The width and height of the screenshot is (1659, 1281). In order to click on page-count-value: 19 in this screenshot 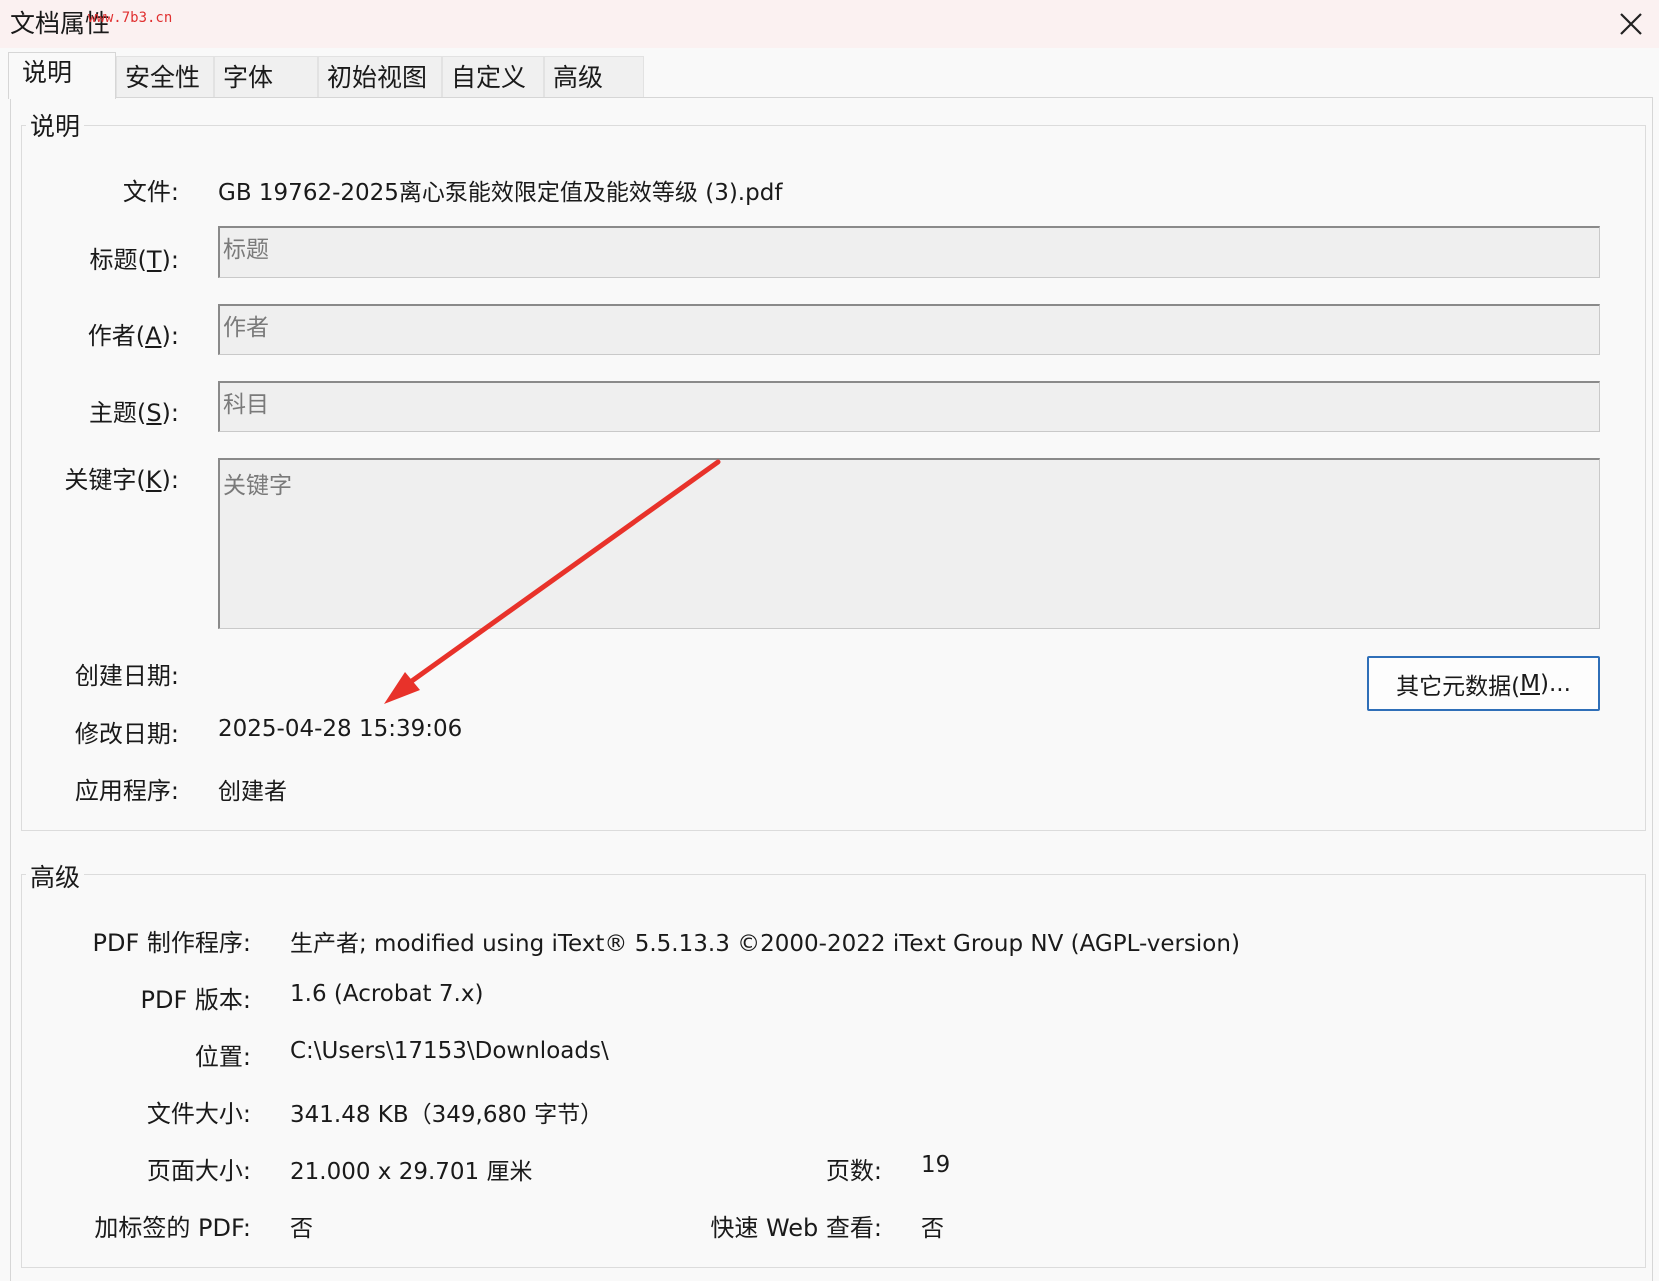, I will do `click(936, 1165)`.